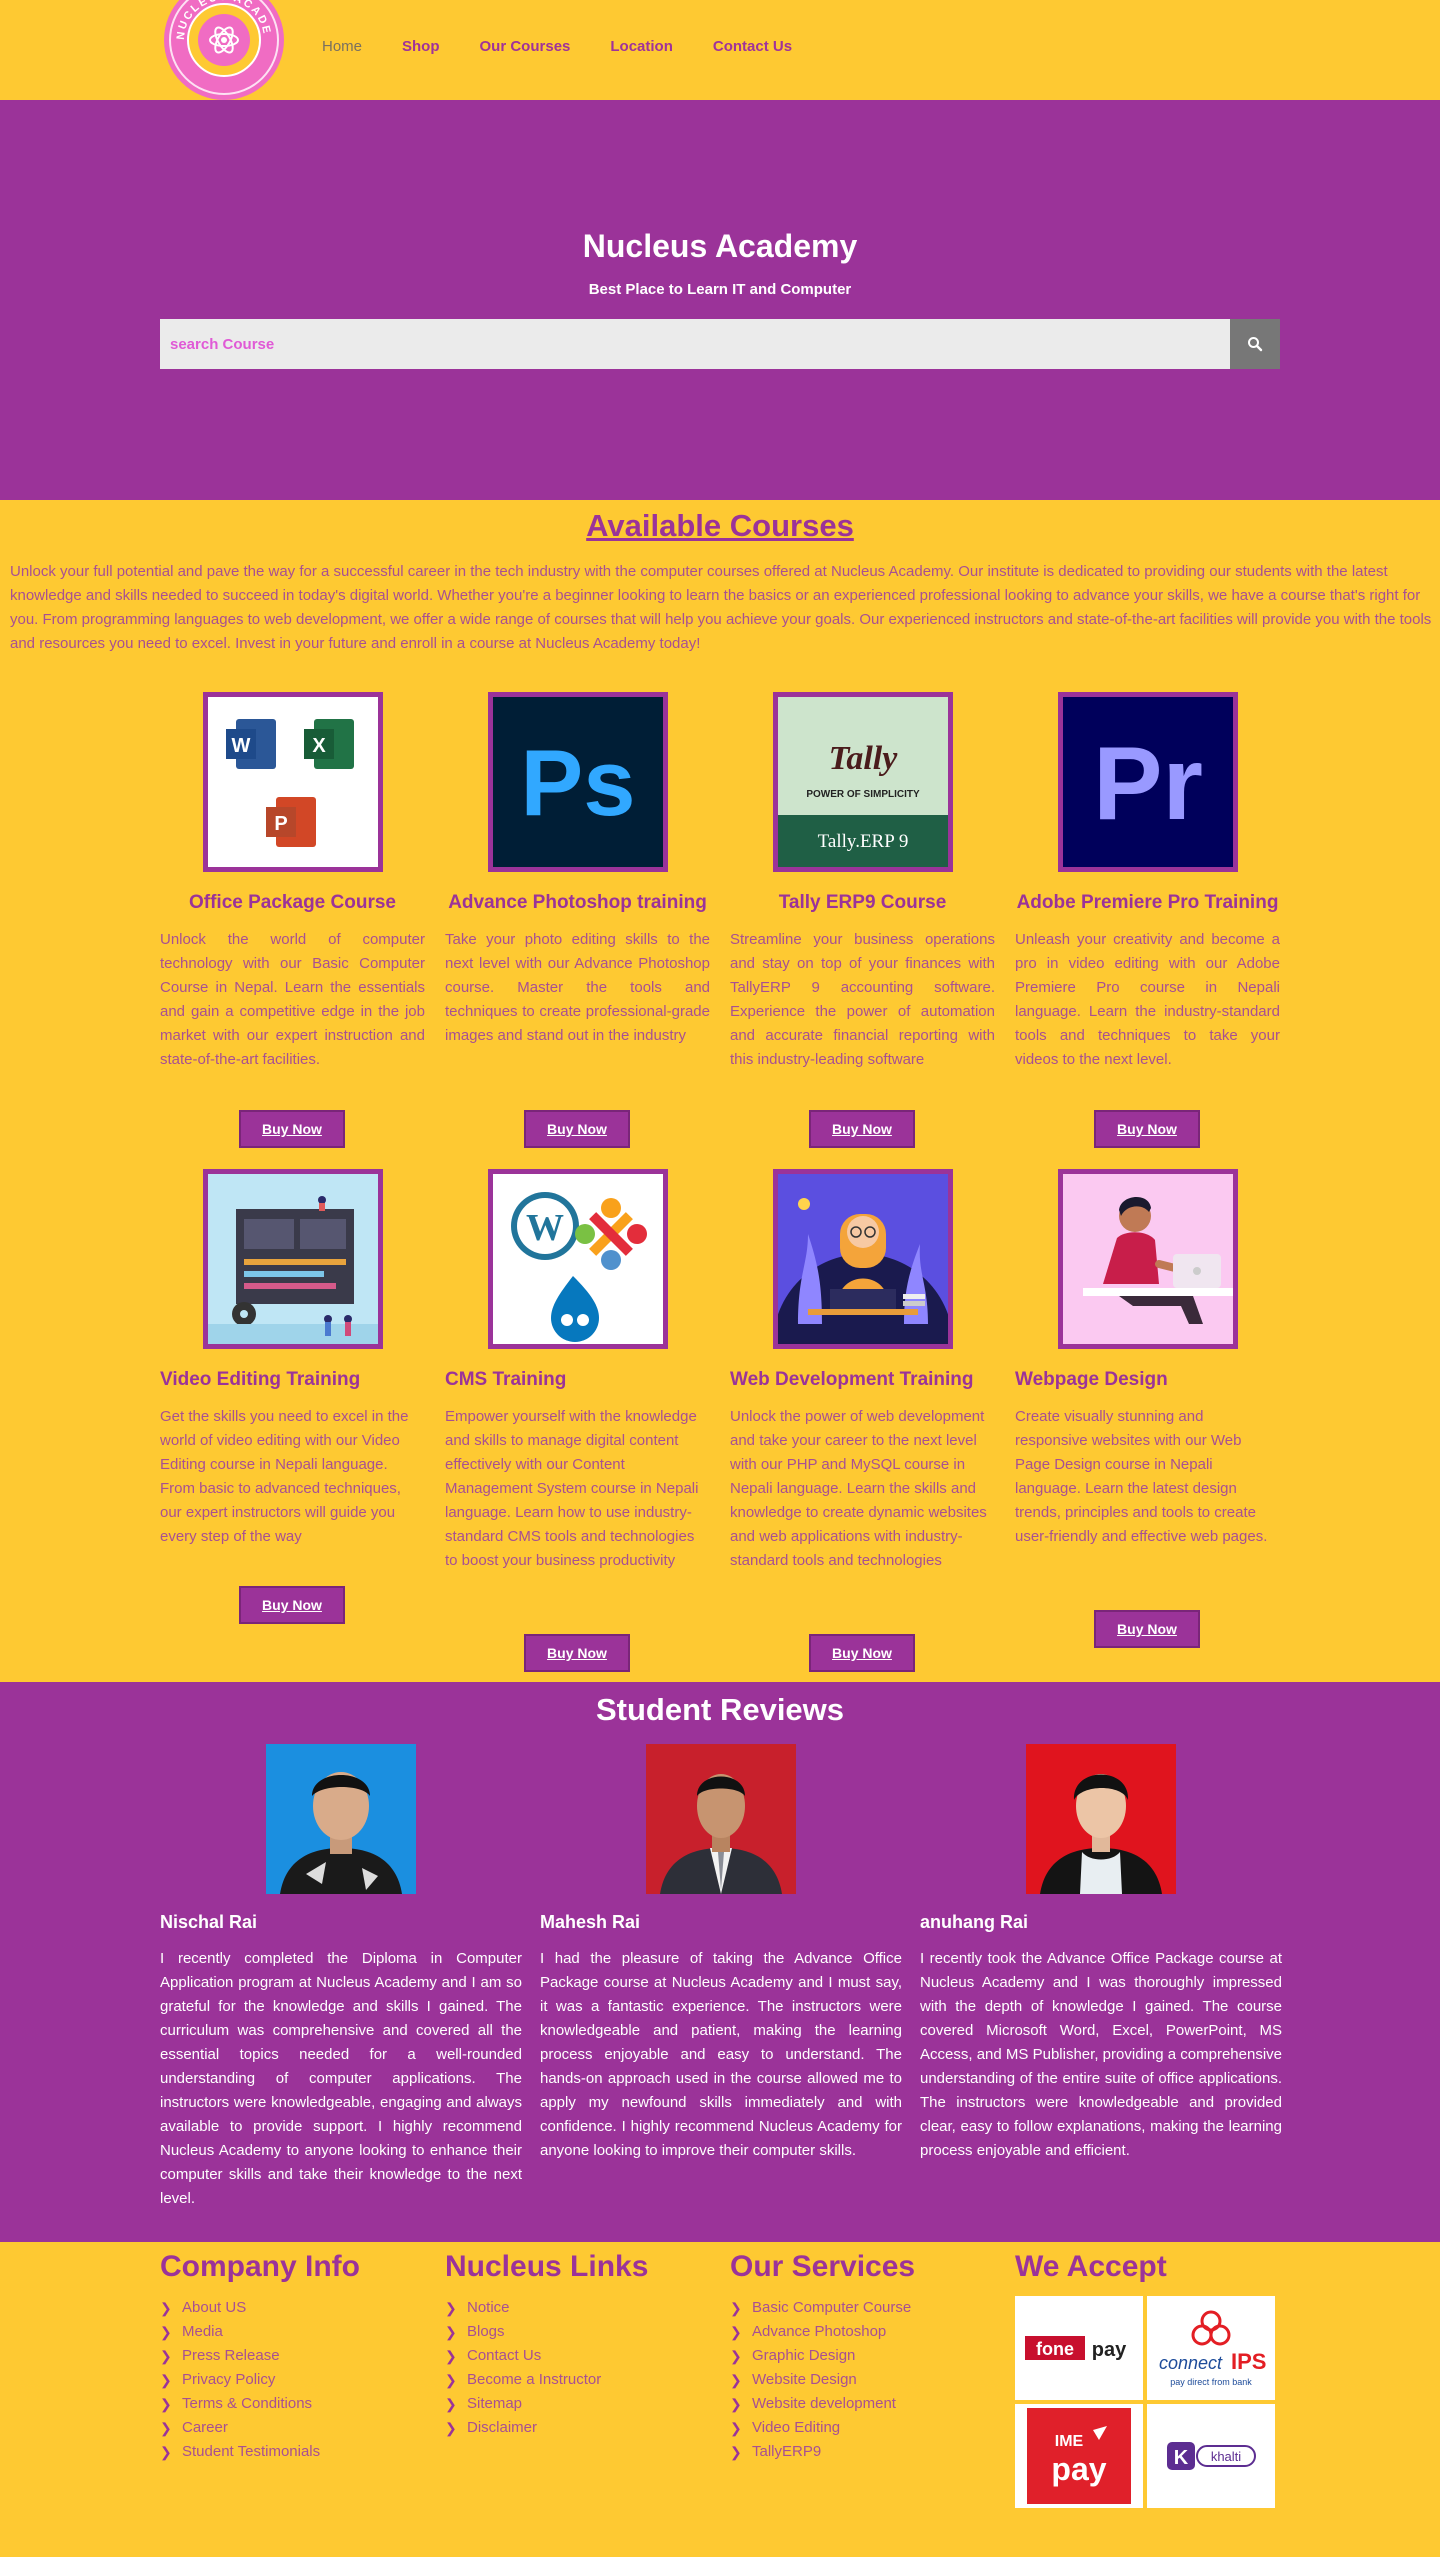 The width and height of the screenshot is (1440, 2557). I want to click on web-development-image, so click(862, 1259).